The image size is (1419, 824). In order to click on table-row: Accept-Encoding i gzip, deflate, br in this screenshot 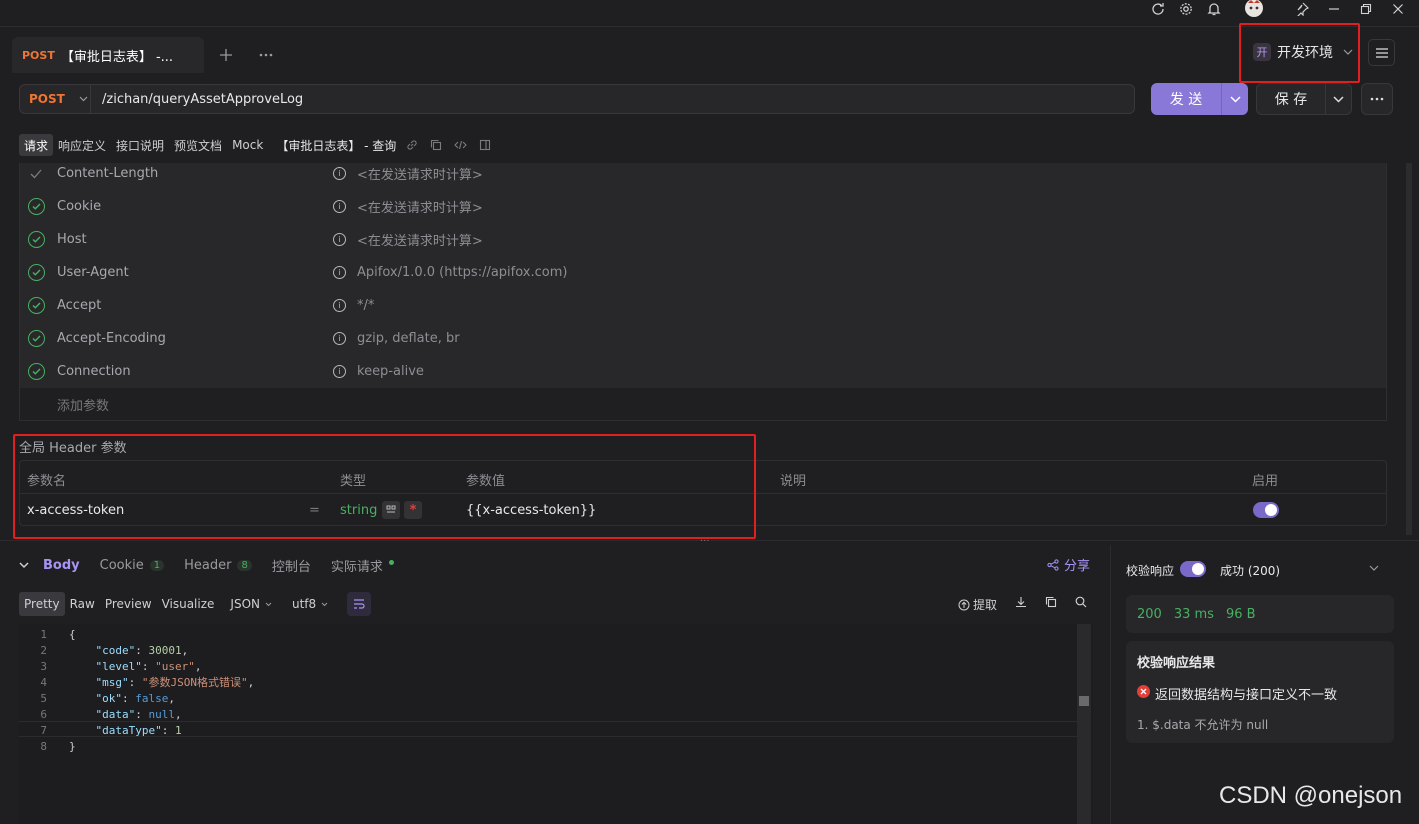, I will do `click(703, 338)`.